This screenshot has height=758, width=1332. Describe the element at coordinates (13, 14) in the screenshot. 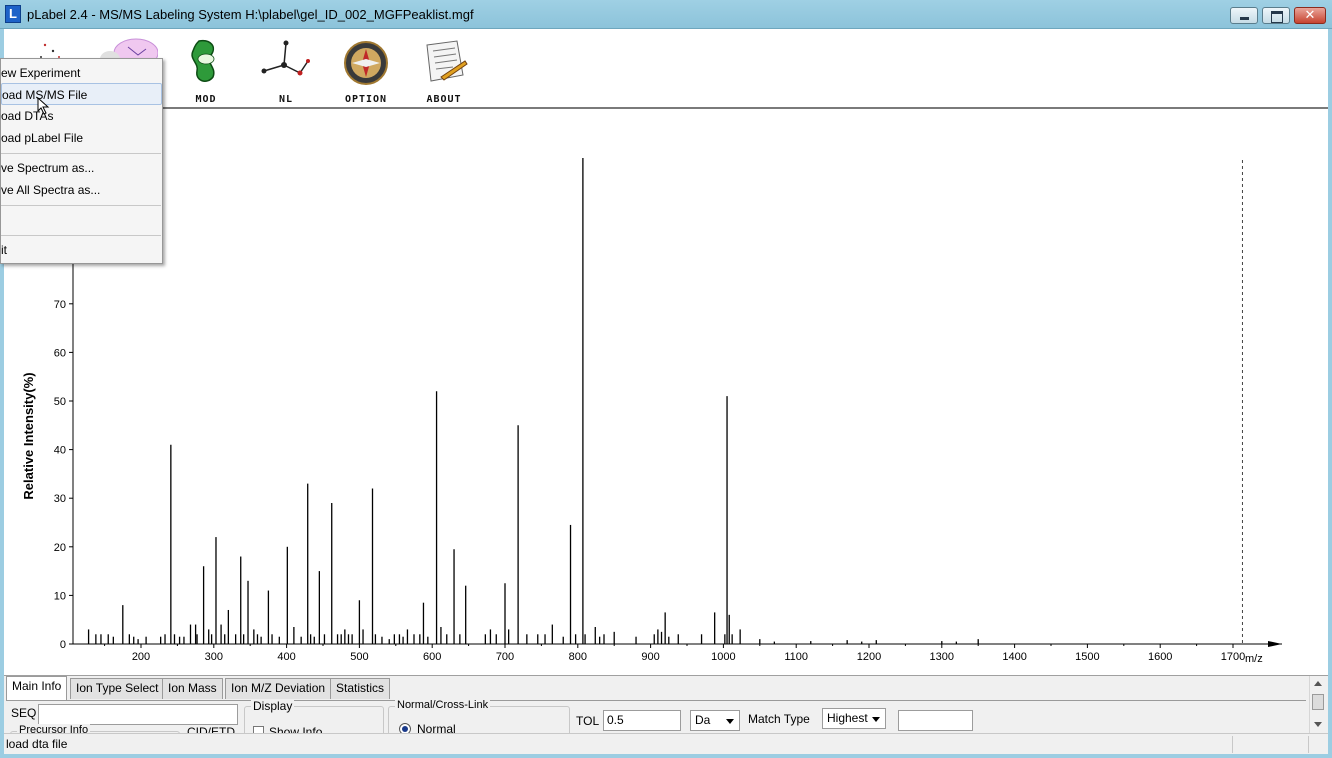

I see `app-logo-icon: L` at that location.